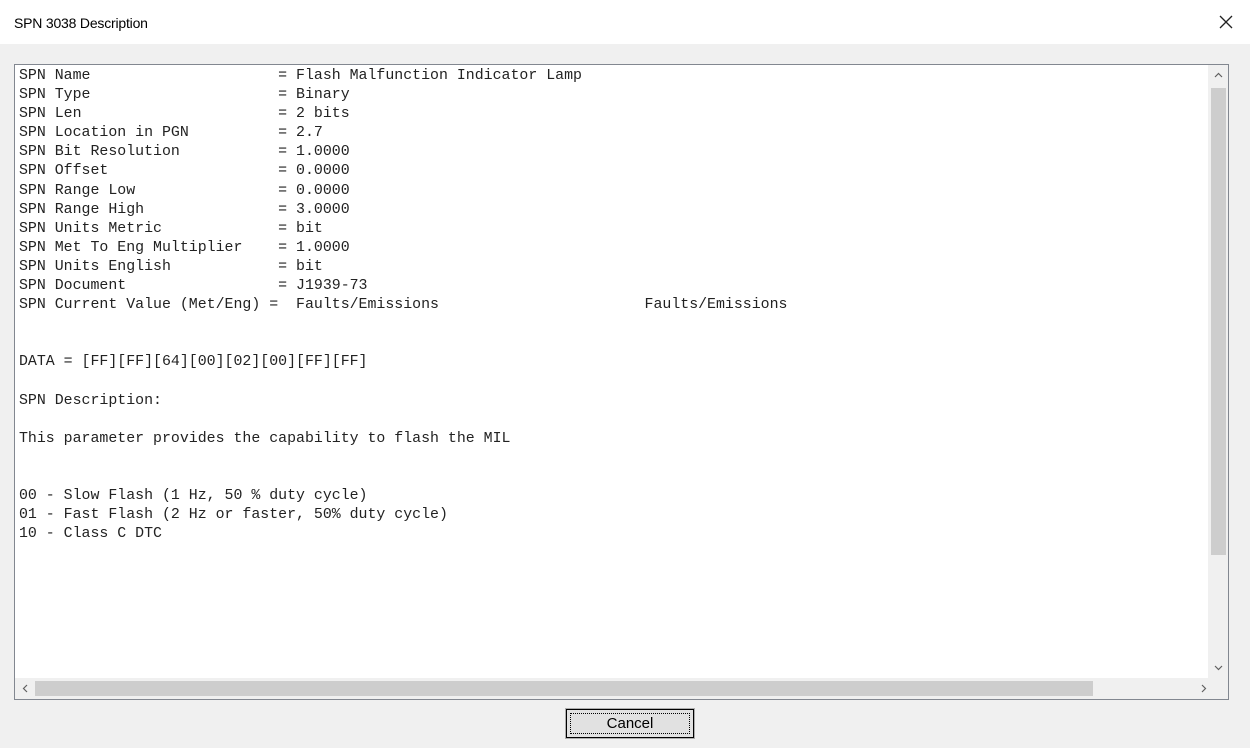 The height and width of the screenshot is (748, 1250). Describe the element at coordinates (81, 23) in the screenshot. I see `window-title: SPN 3038 Description` at that location.